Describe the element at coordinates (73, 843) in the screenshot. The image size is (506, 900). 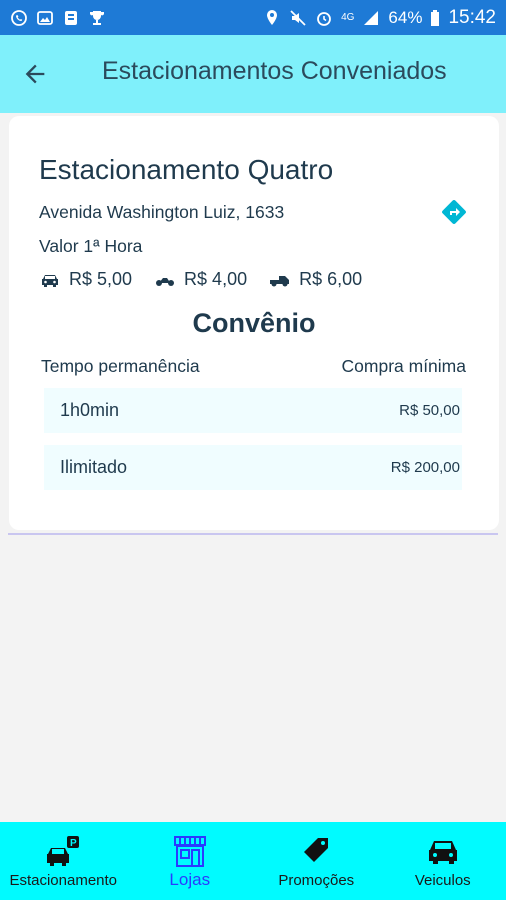
I see `svg-text: P` at that location.